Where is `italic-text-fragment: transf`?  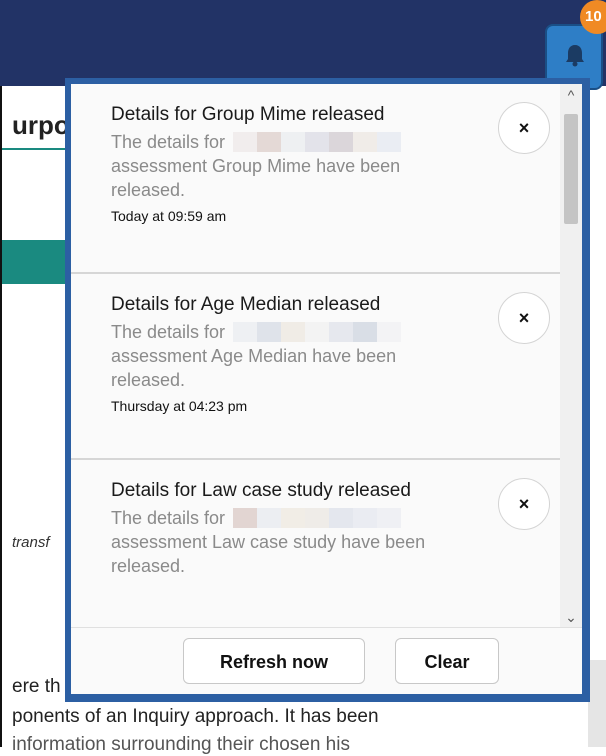 italic-text-fragment: transf is located at coordinates (31, 542).